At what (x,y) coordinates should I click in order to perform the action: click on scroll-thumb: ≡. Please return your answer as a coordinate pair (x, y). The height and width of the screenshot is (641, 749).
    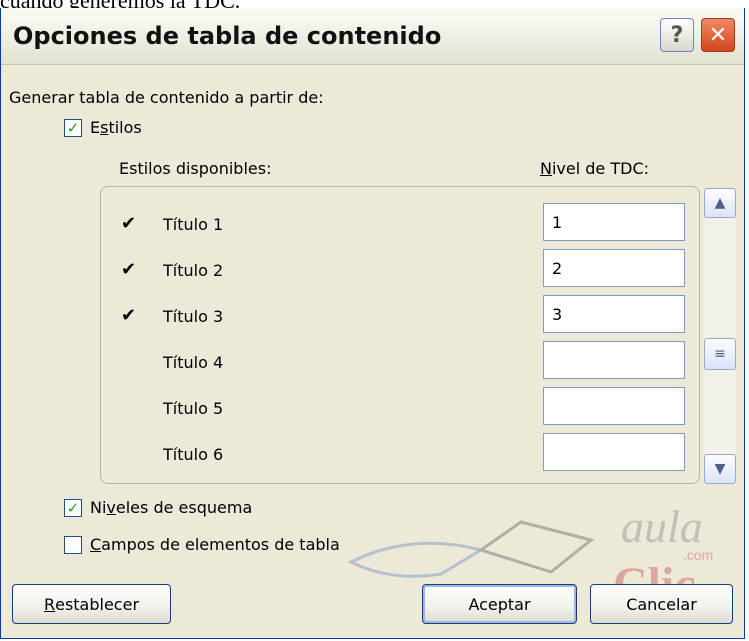
    Looking at the image, I should click on (720, 354).